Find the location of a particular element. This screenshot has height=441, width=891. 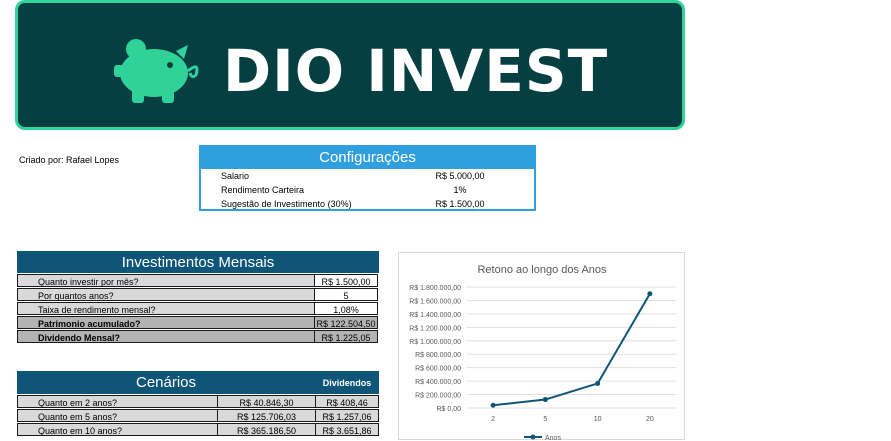

series-line is located at coordinates (572, 350).